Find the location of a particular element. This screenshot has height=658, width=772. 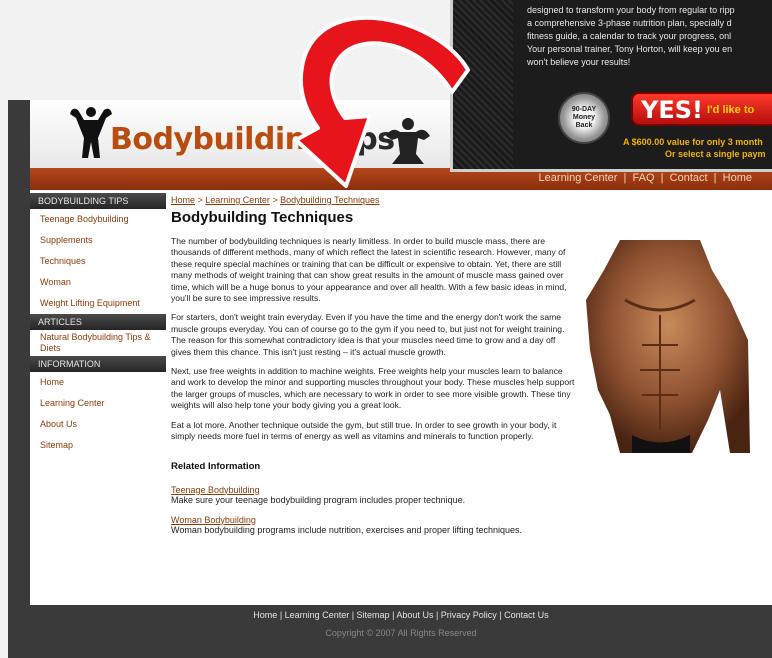

footer-link-about-us: About Us is located at coordinates (414, 615).